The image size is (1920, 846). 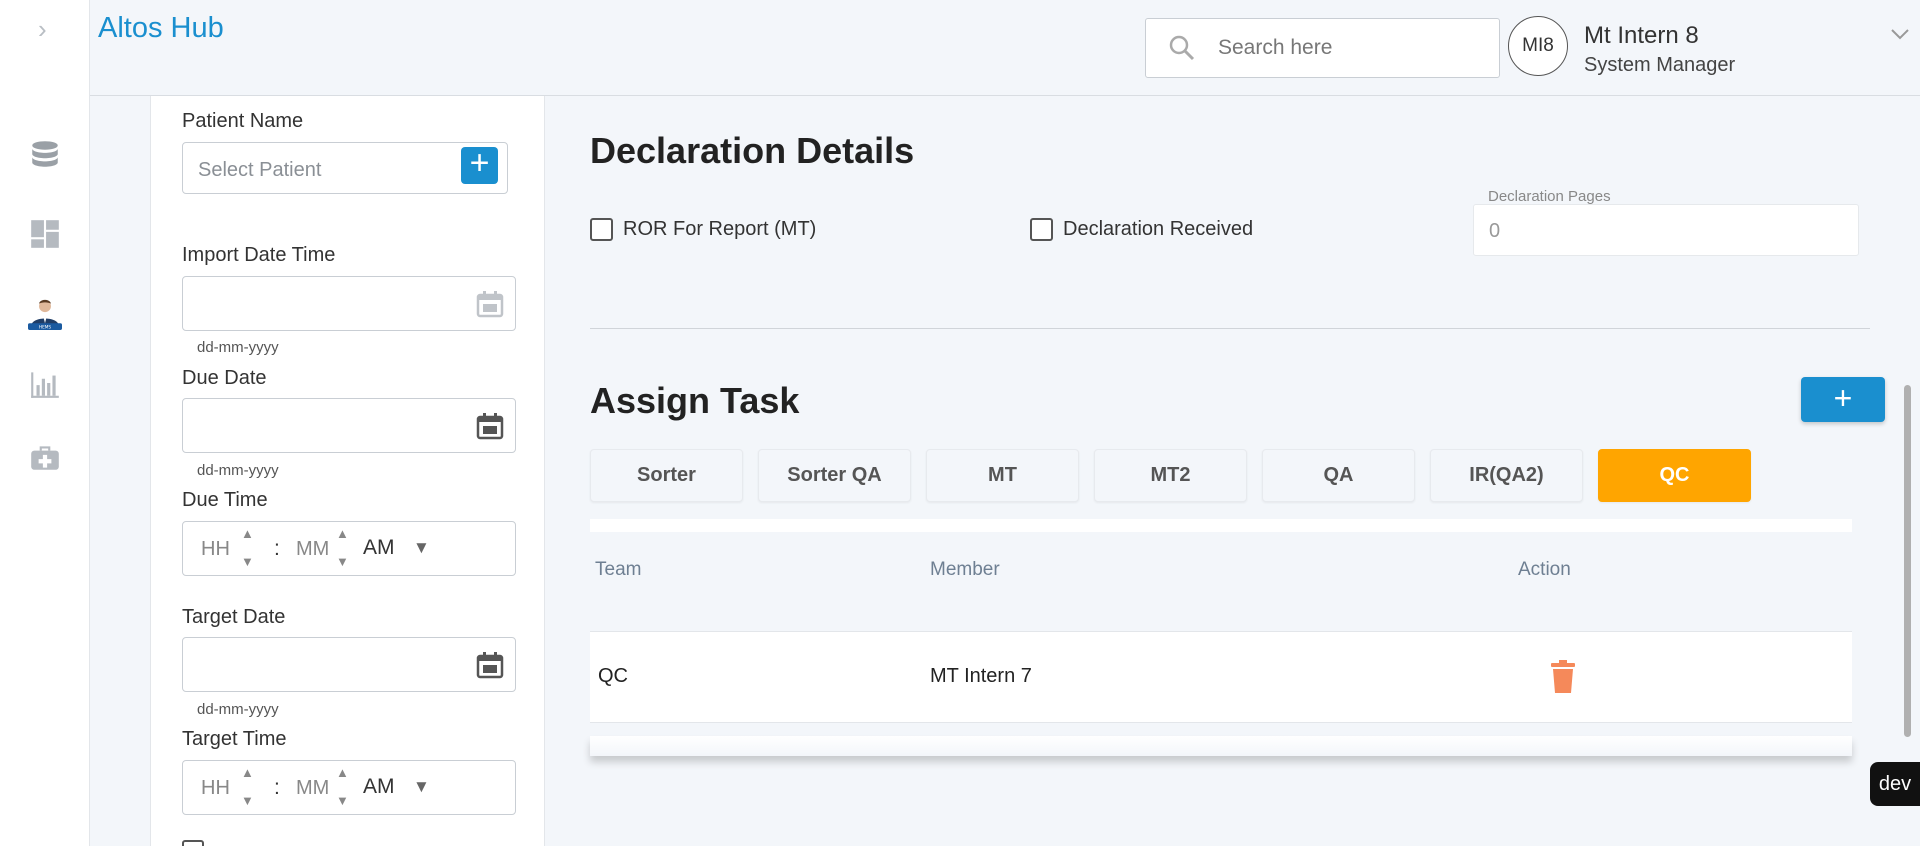 What do you see at coordinates (618, 569) in the screenshot?
I see `column-team: Team` at bounding box center [618, 569].